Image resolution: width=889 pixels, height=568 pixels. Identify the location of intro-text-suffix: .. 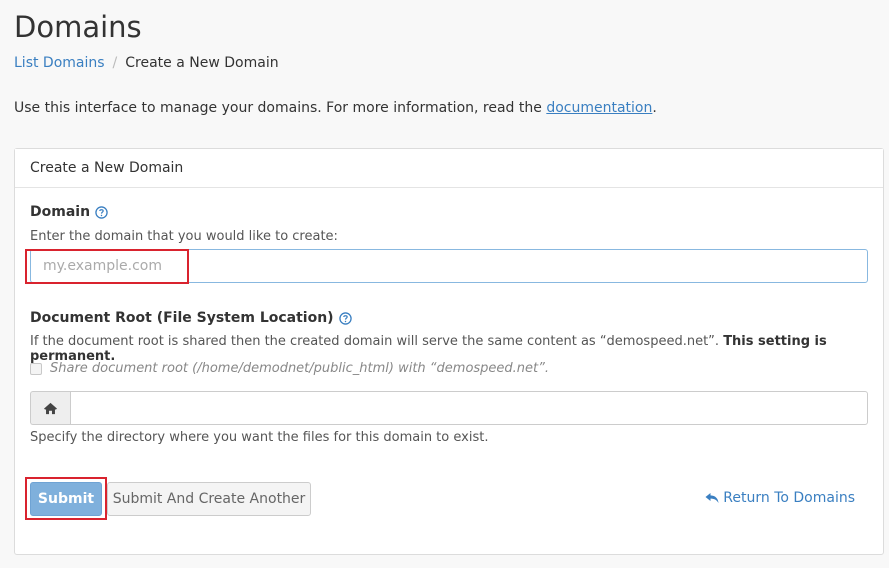
(654, 108).